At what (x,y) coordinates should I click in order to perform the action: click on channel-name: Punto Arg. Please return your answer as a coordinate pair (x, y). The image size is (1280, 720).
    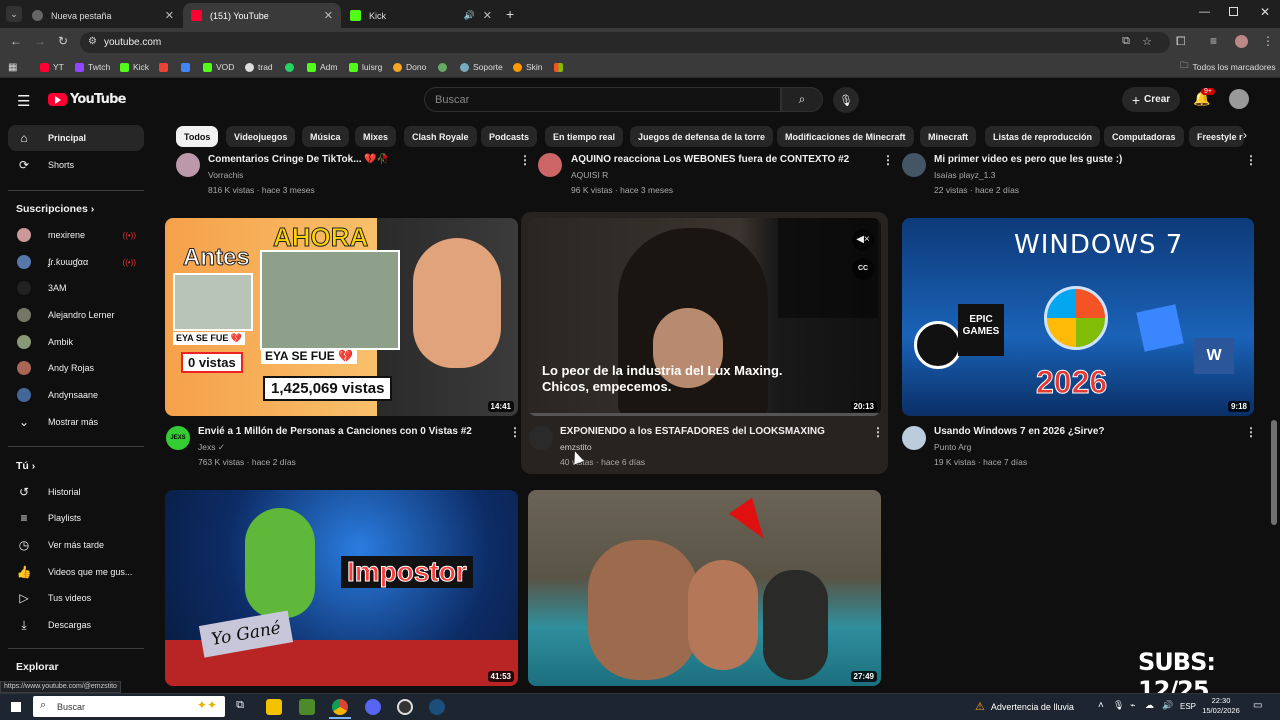
    Looking at the image, I should click on (952, 447).